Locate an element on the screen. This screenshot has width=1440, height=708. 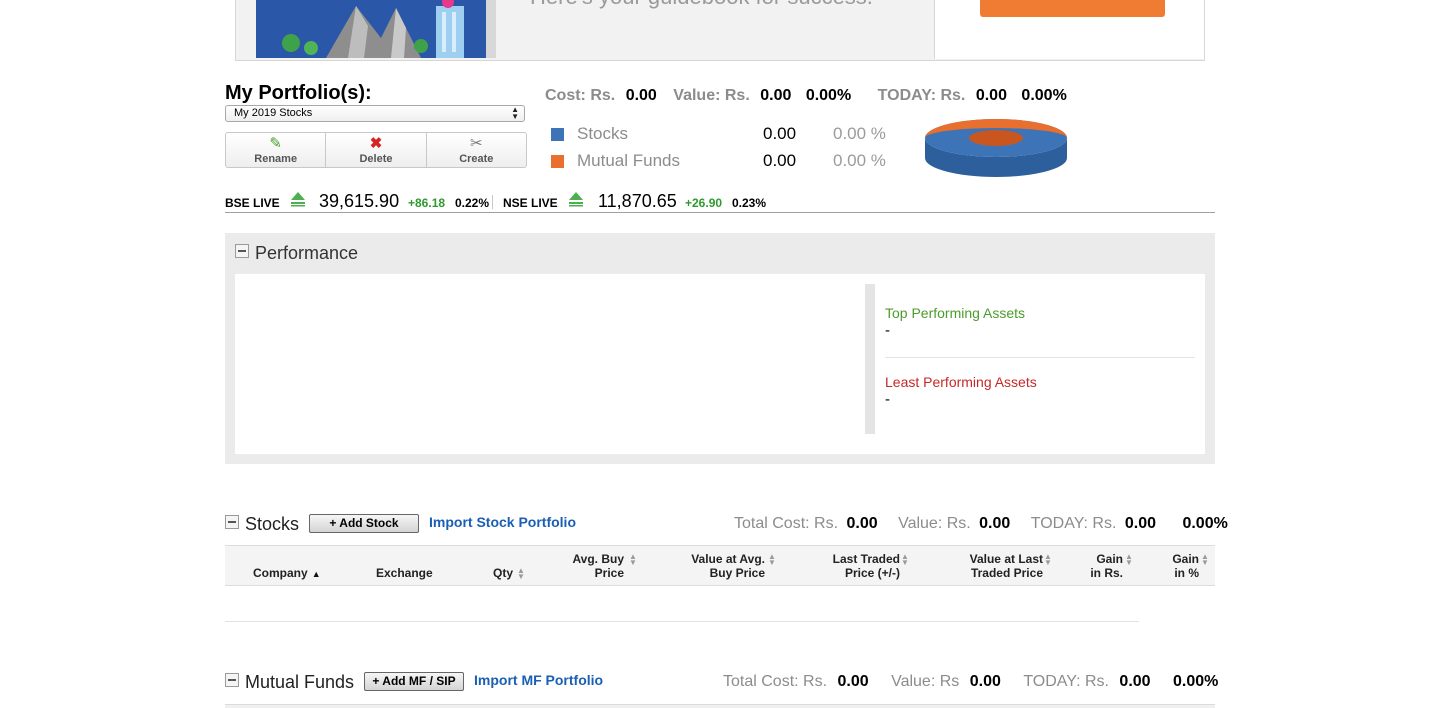
col-gain-pct: Gain in % is located at coordinates (1181, 566).